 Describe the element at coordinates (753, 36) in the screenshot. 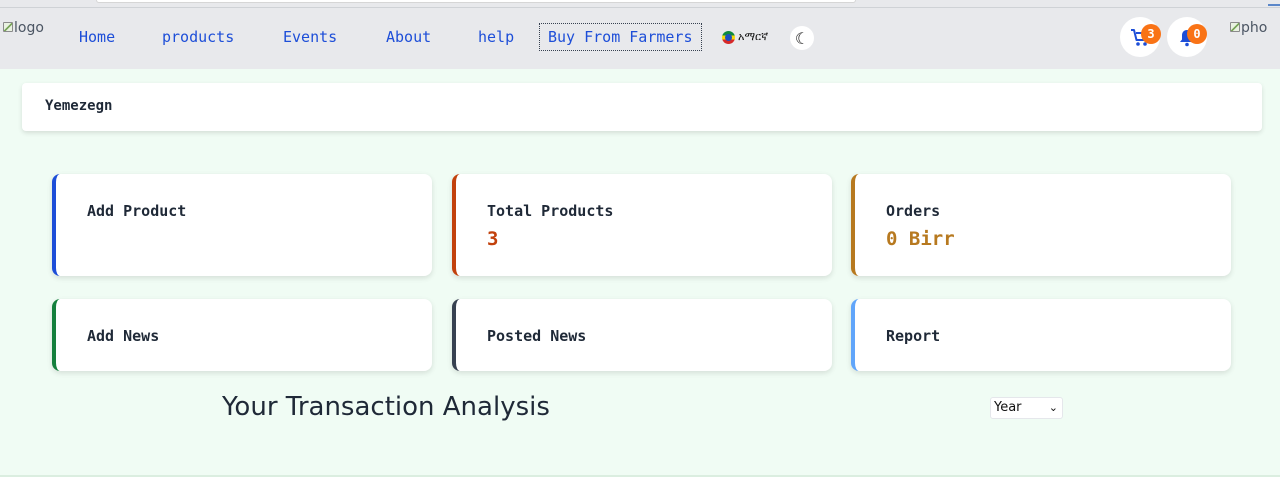

I see `language-label: አማርኛ` at that location.